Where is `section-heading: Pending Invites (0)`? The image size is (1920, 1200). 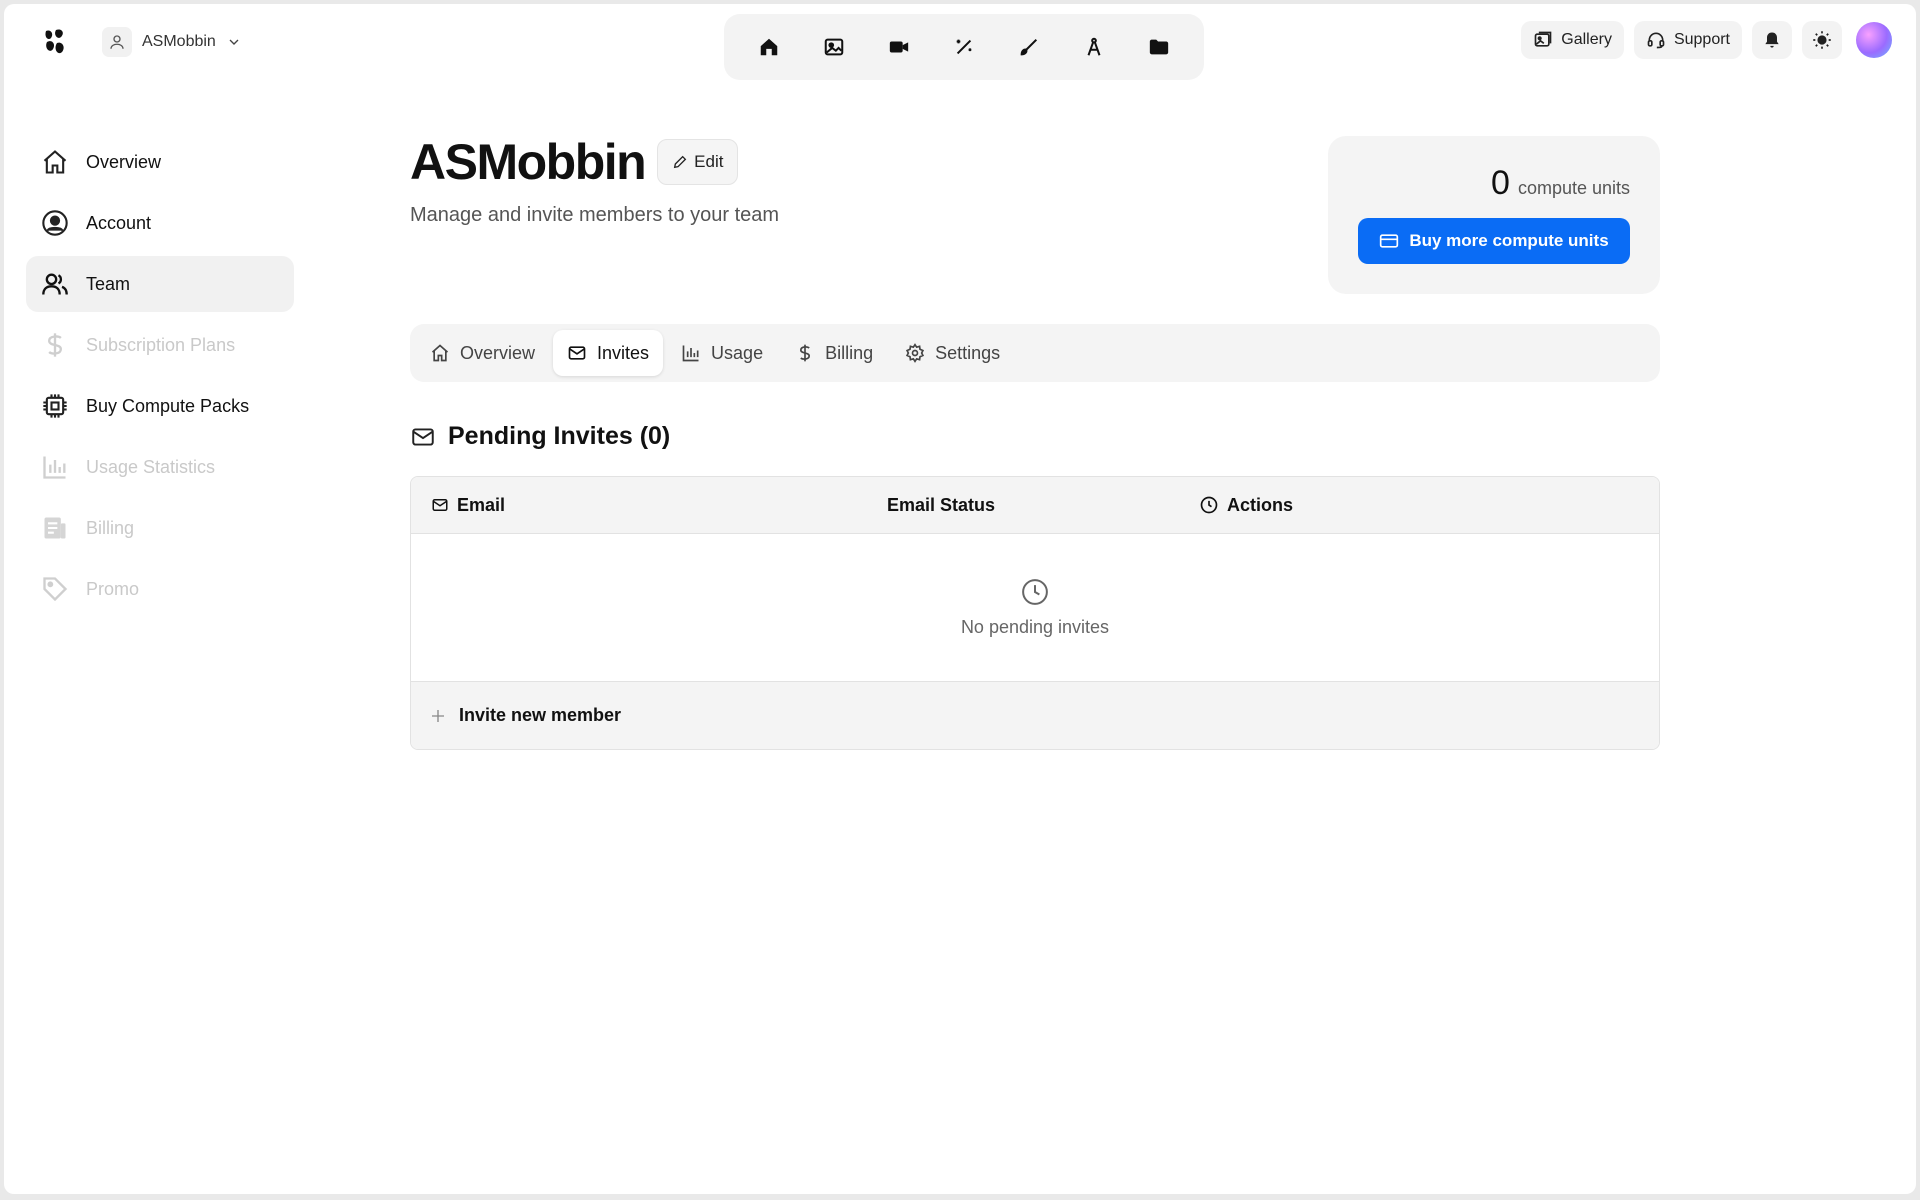 section-heading: Pending Invites (0) is located at coordinates (540, 436).